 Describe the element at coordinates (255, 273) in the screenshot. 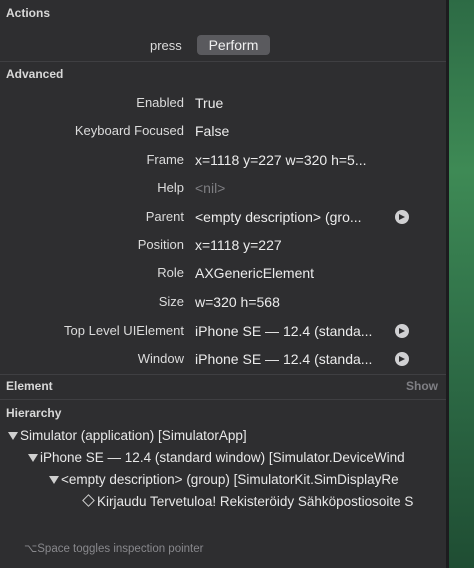

I see `attr-value: AXGenericElement` at that location.